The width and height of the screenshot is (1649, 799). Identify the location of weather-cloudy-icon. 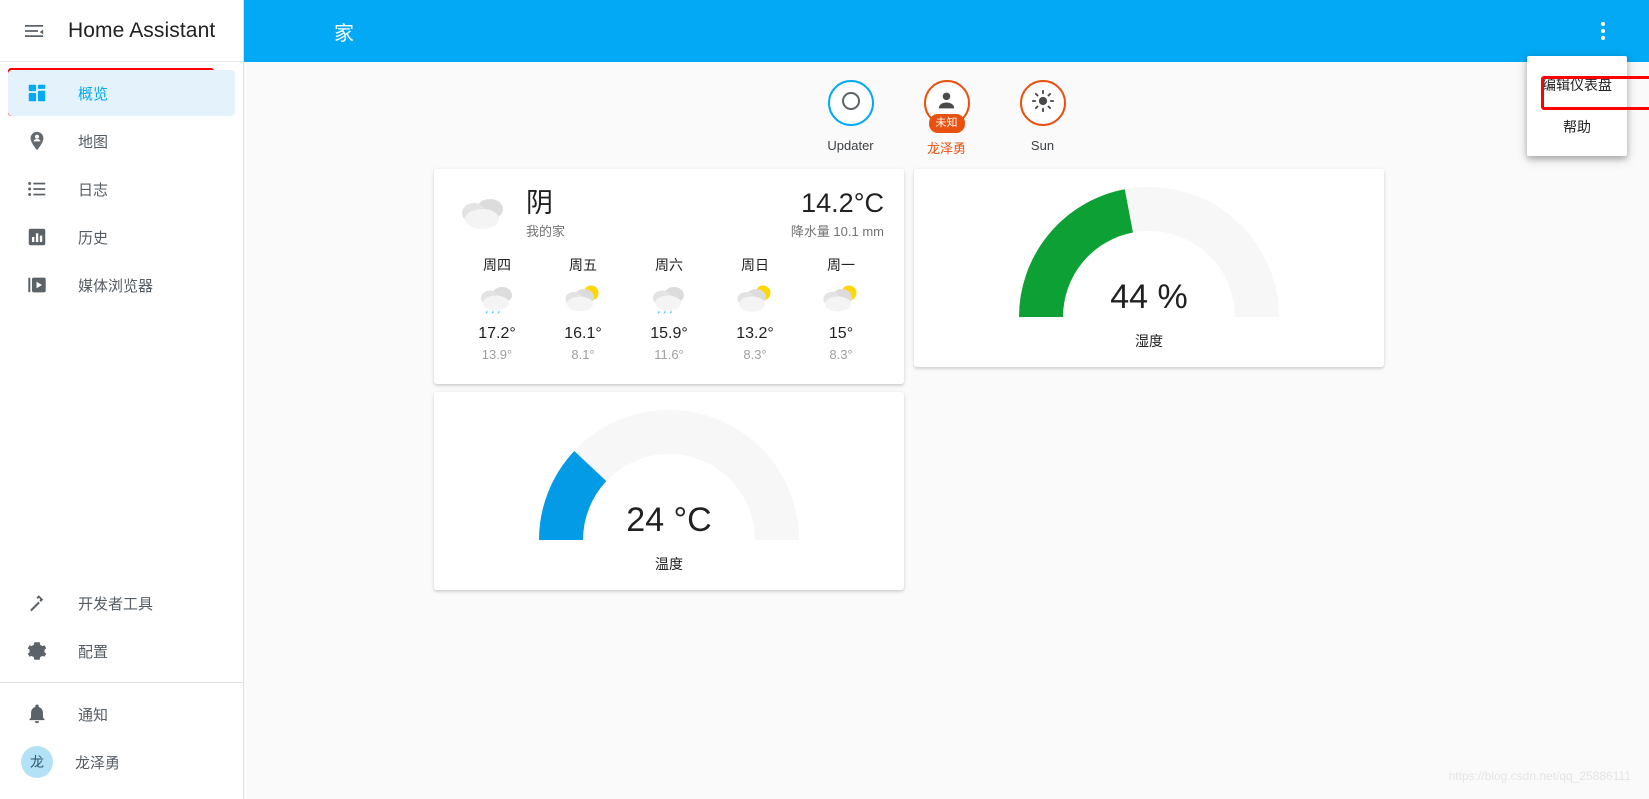
(483, 216).